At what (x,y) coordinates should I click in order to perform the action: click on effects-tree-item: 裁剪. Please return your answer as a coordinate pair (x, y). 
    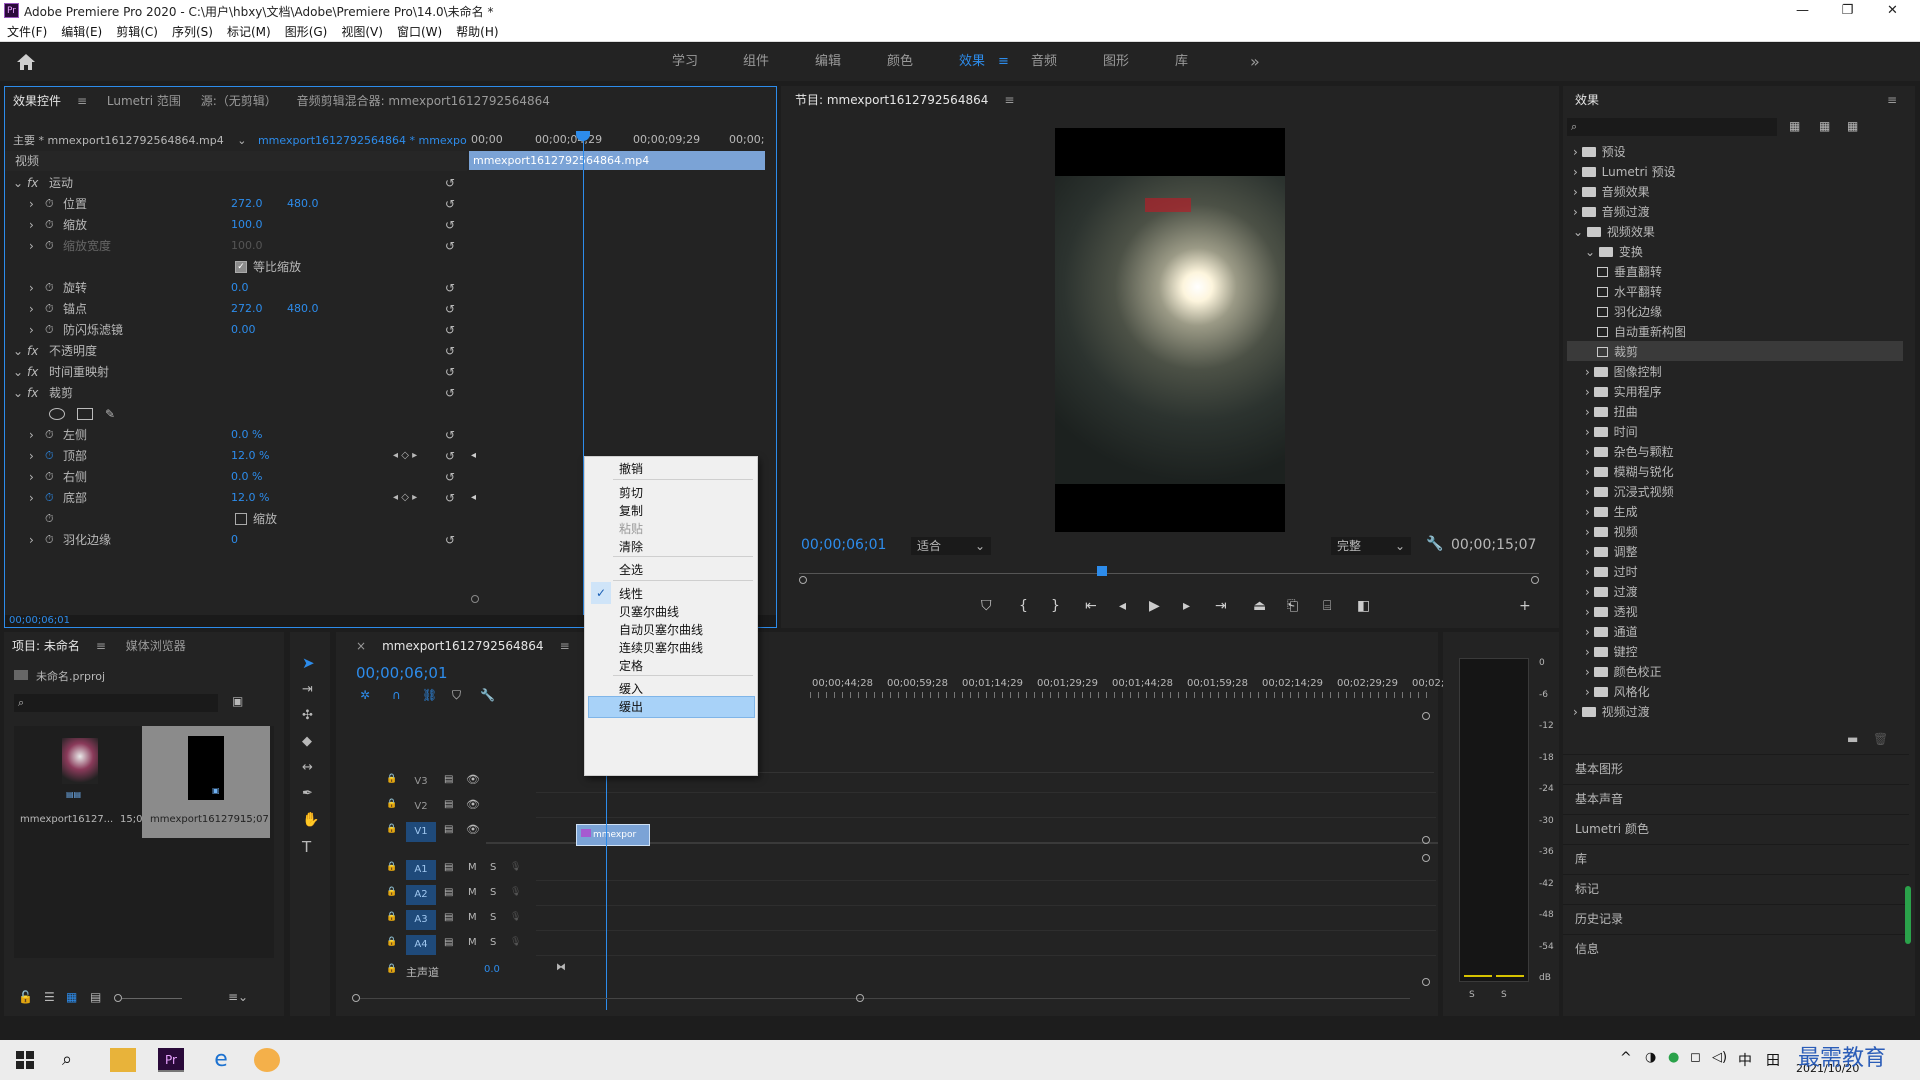
    Looking at the image, I should click on (1617, 352).